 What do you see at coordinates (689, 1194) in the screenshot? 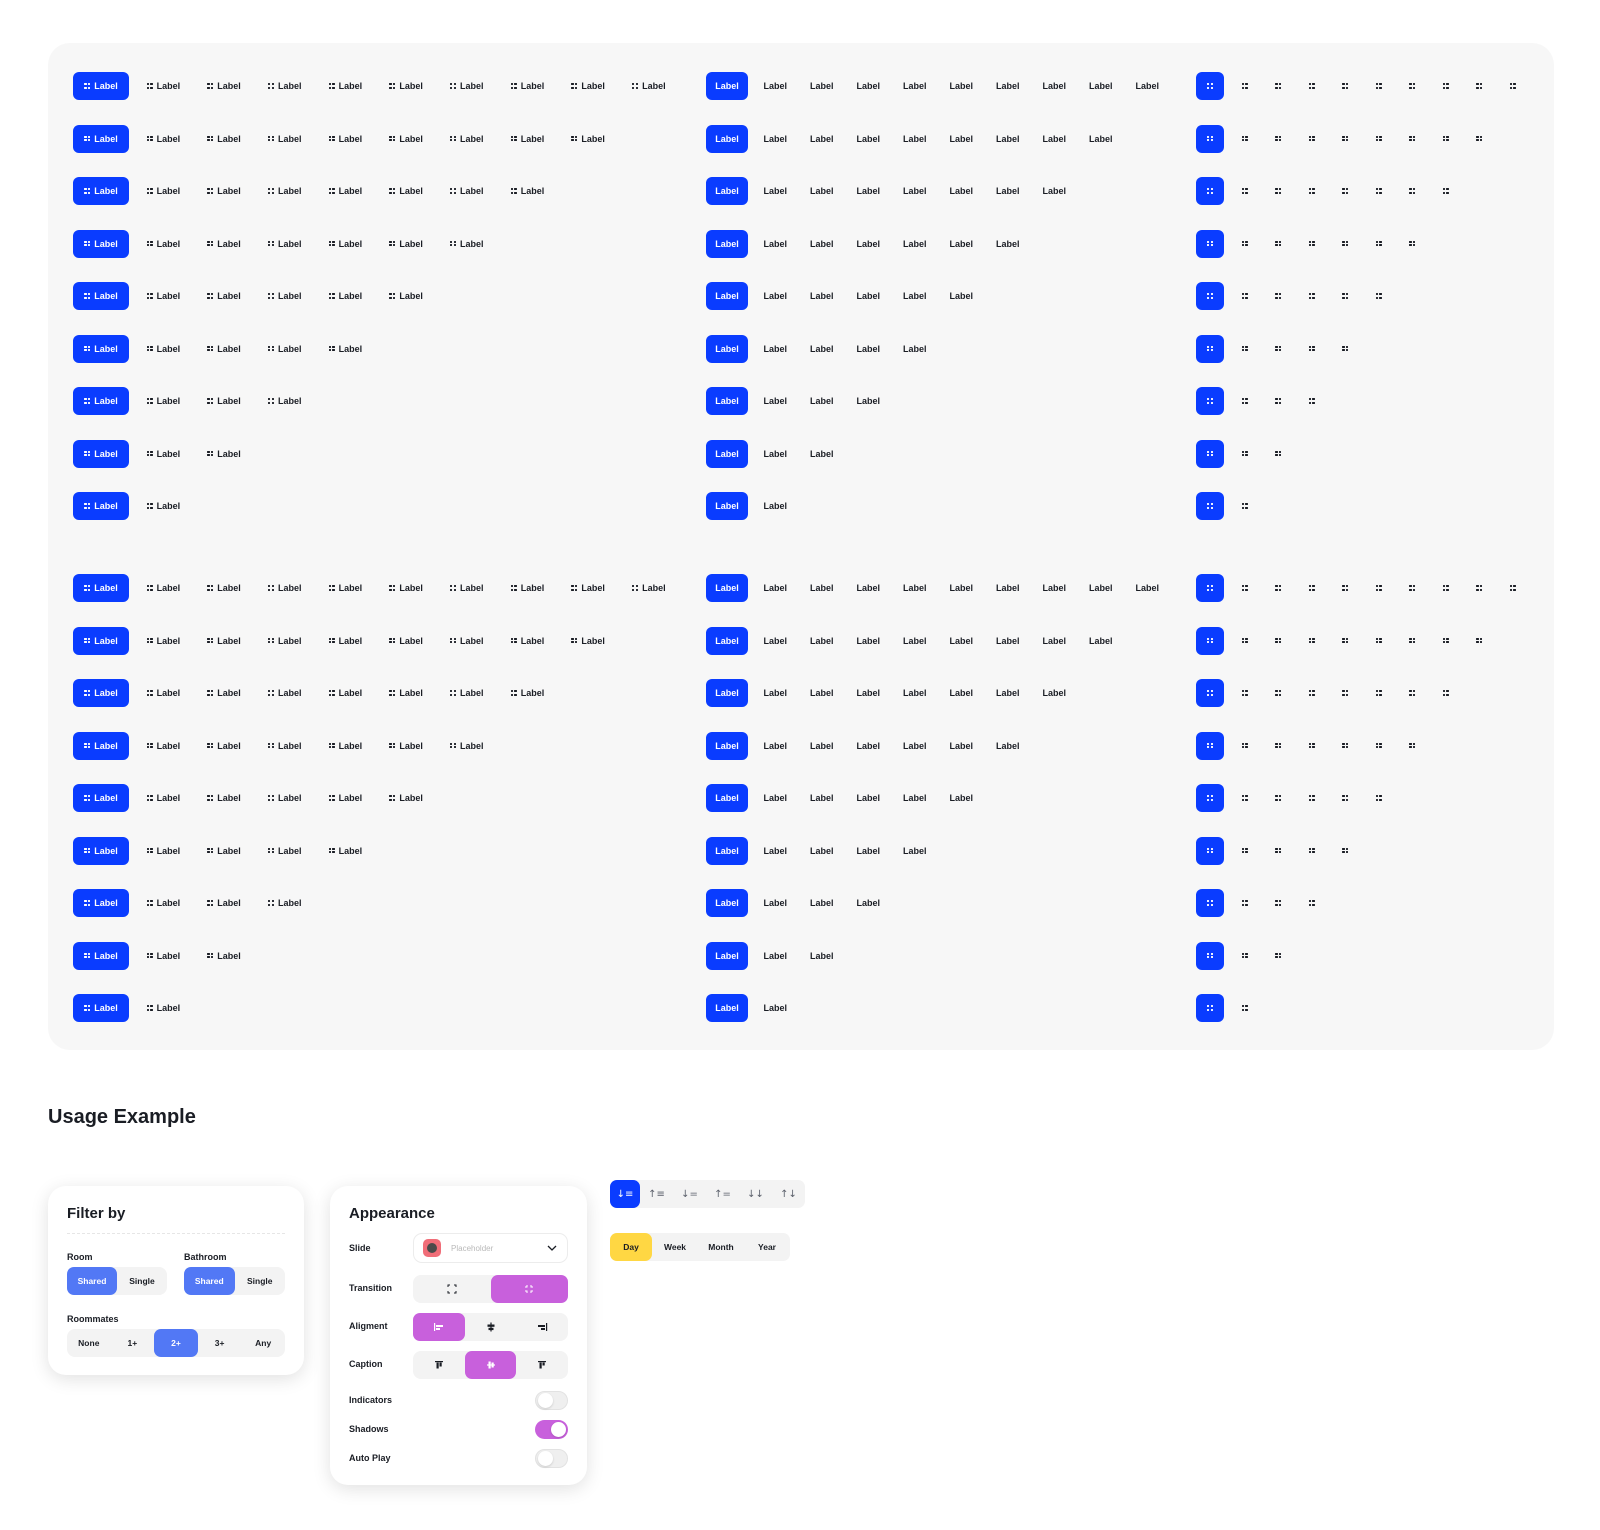
I see `sort-desc-lines-button: ↓=` at bounding box center [689, 1194].